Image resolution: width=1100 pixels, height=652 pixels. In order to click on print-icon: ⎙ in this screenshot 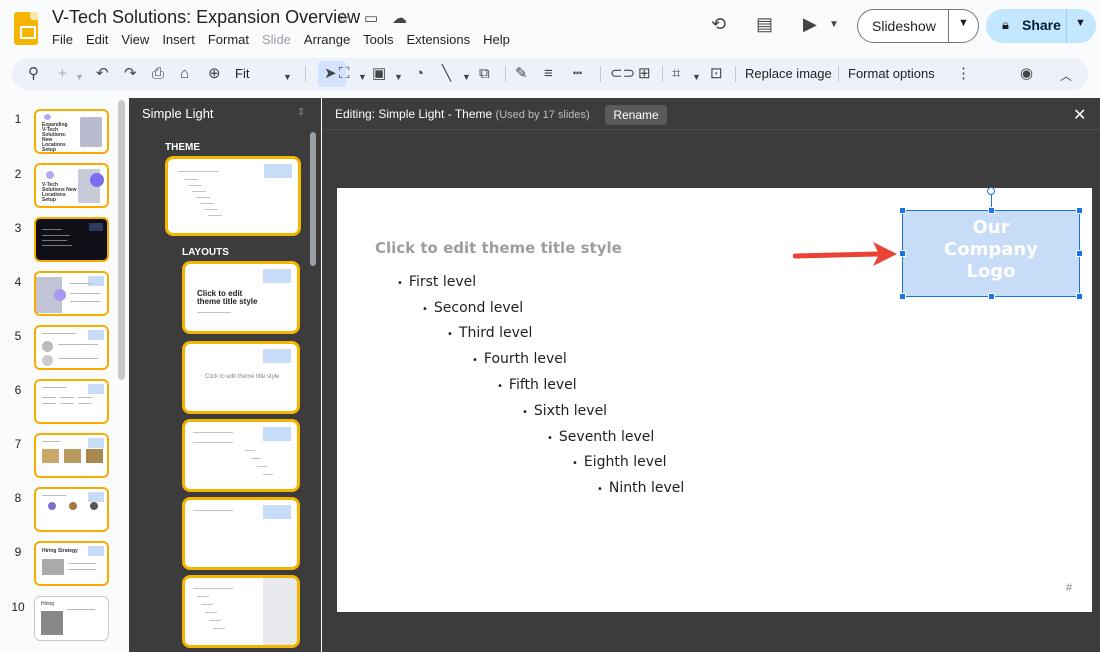, I will do `click(158, 74)`.